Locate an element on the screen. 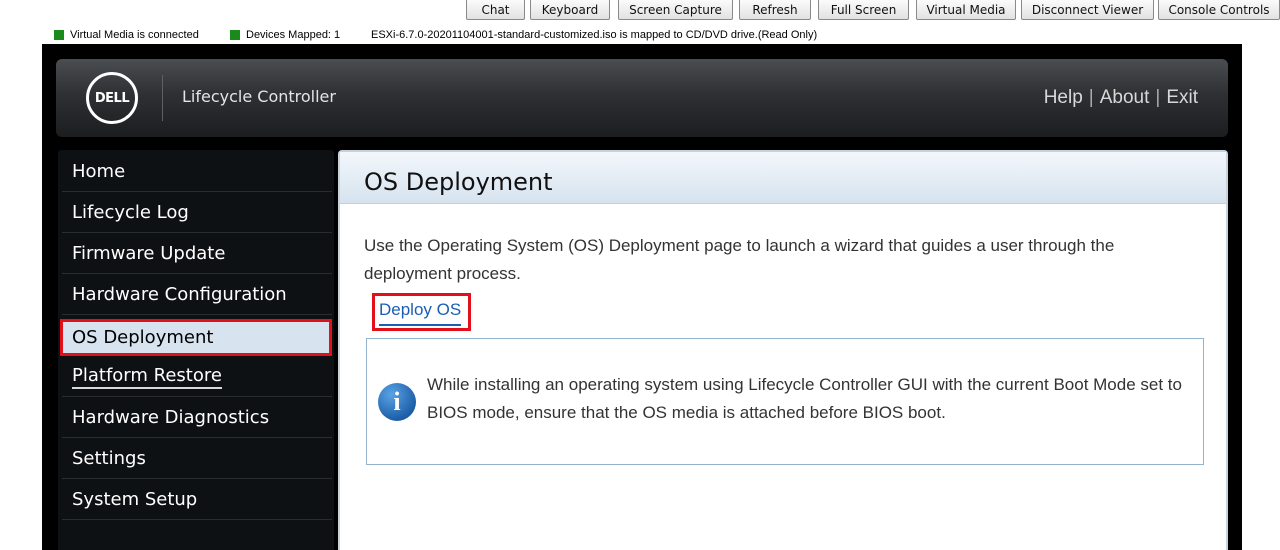  help-link: Help is located at coordinates (1063, 98).